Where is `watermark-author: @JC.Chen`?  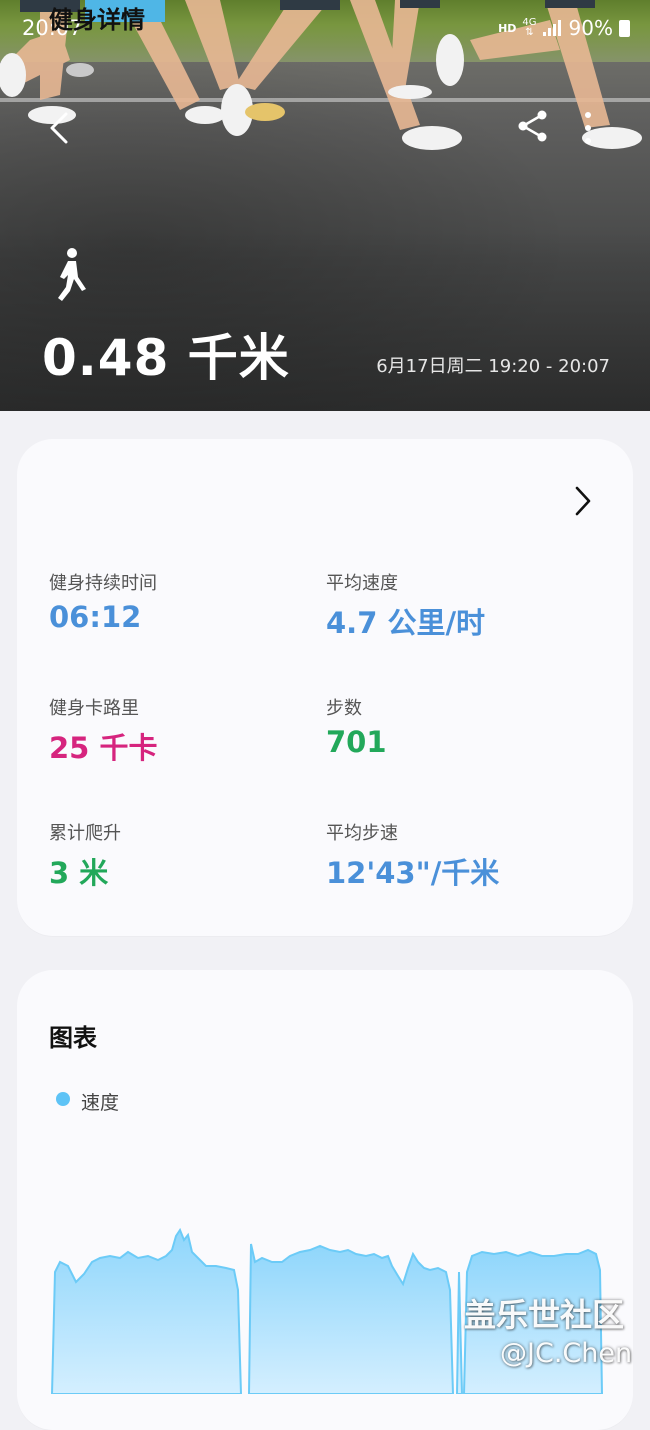
watermark-author: @JC.Chen is located at coordinates (566, 1353).